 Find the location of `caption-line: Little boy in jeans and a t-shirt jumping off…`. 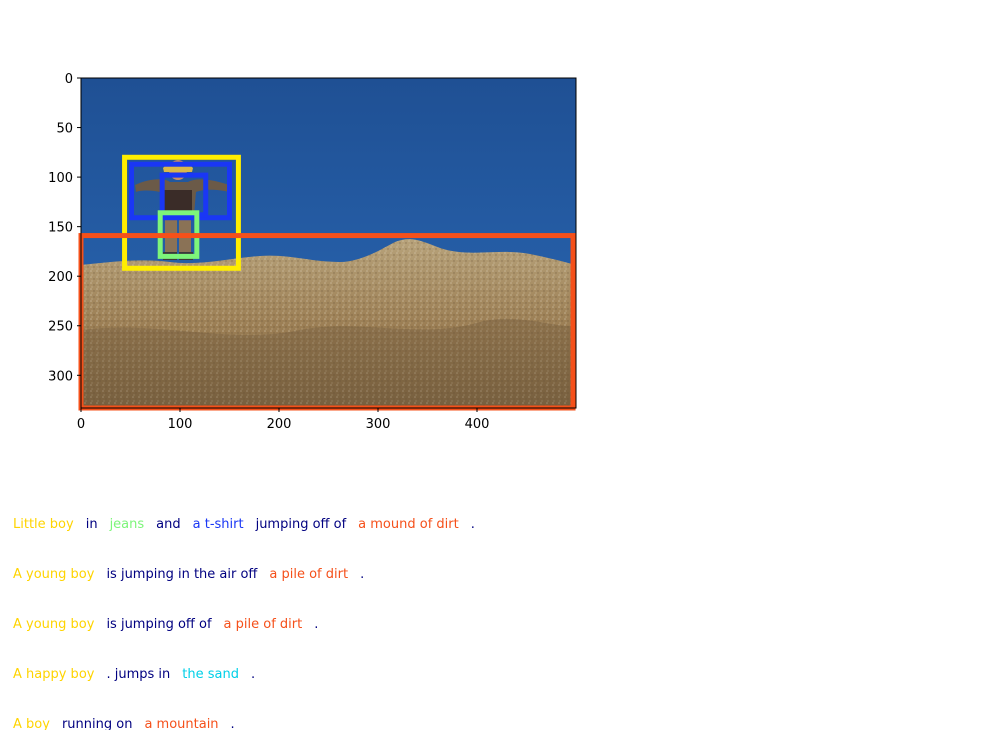

caption-line: Little boy in jeans and a t-shirt jumping off… is located at coordinates (250, 525).